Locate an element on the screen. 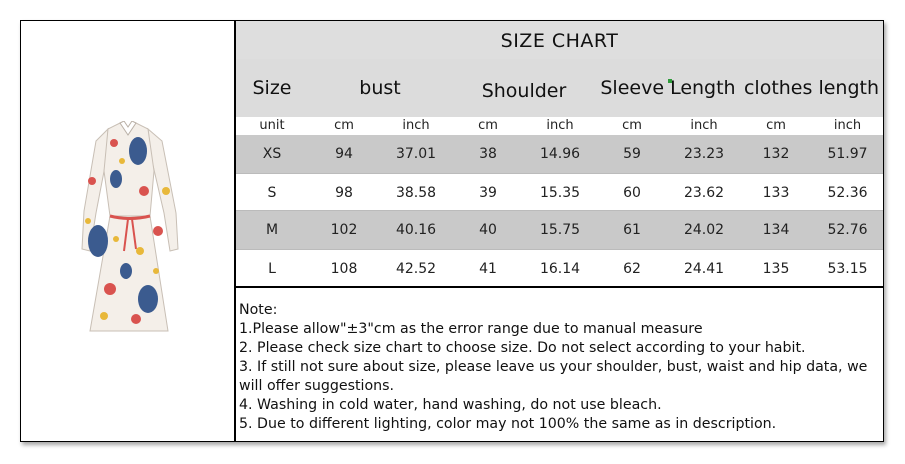  unit-row: unit cm inch cm inch cm inch cm inch is located at coordinates (559, 126).